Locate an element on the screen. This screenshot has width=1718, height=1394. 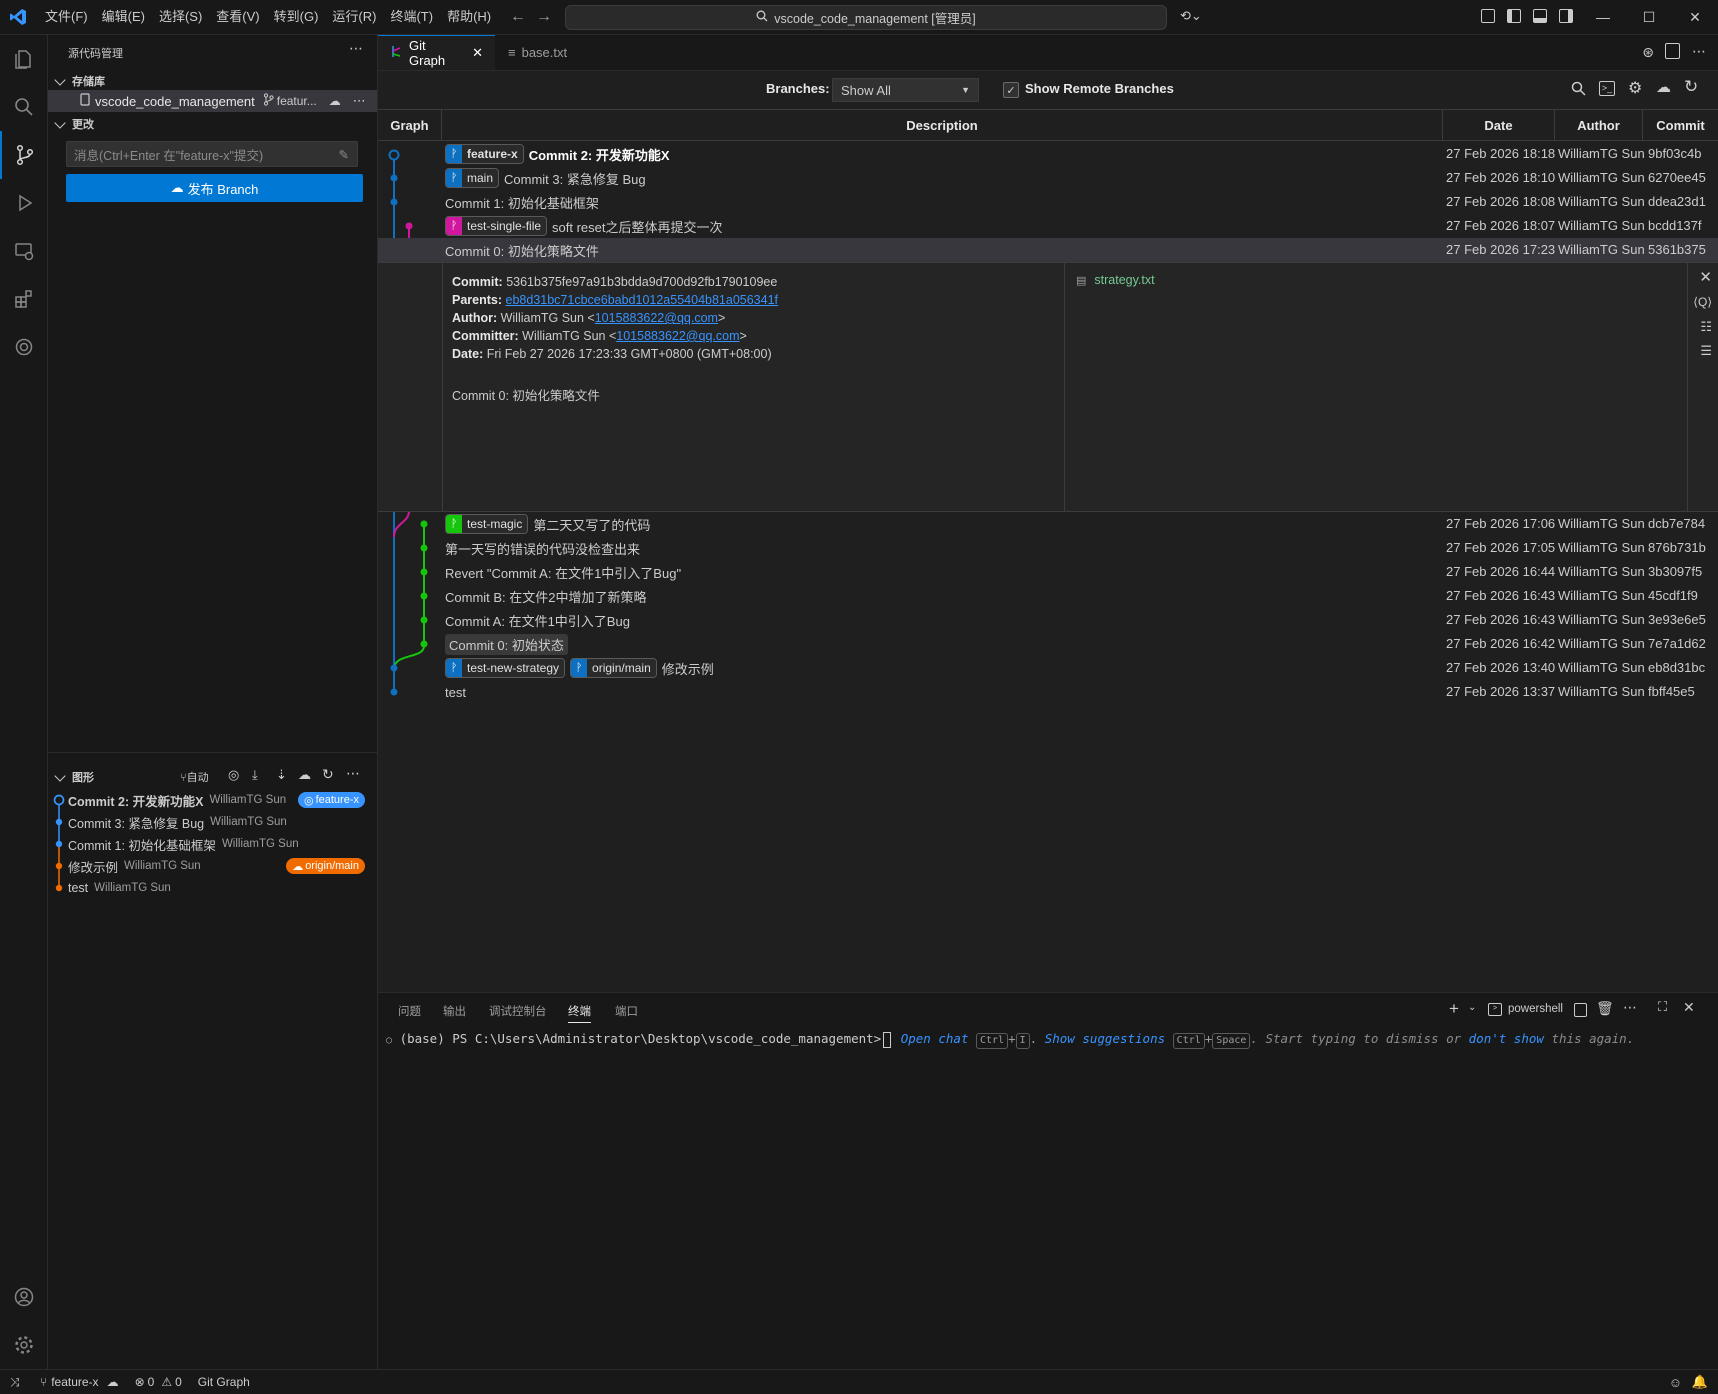
column-date: Date is located at coordinates (1499, 125).